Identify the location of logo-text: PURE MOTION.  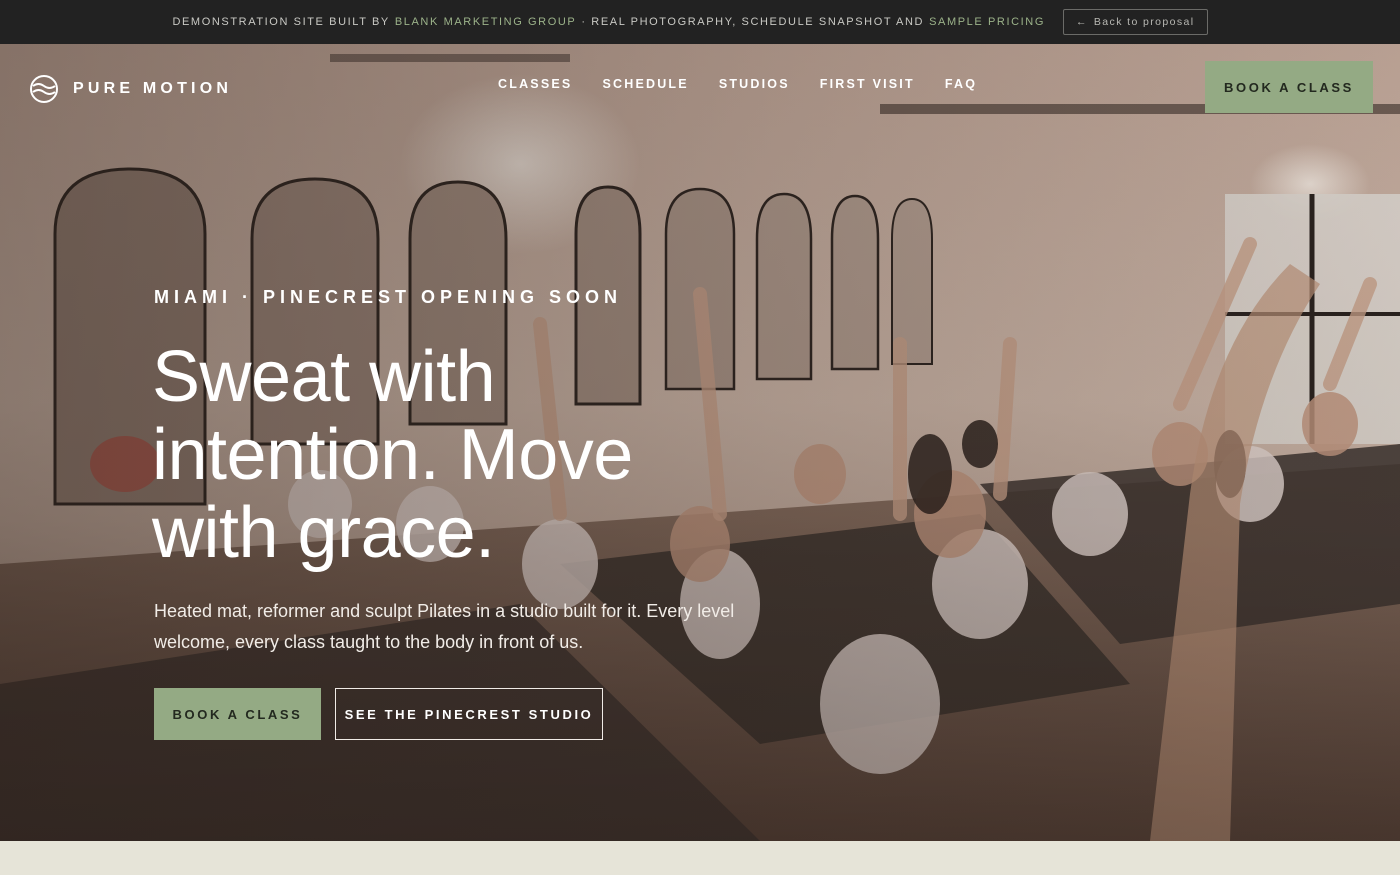
(153, 88).